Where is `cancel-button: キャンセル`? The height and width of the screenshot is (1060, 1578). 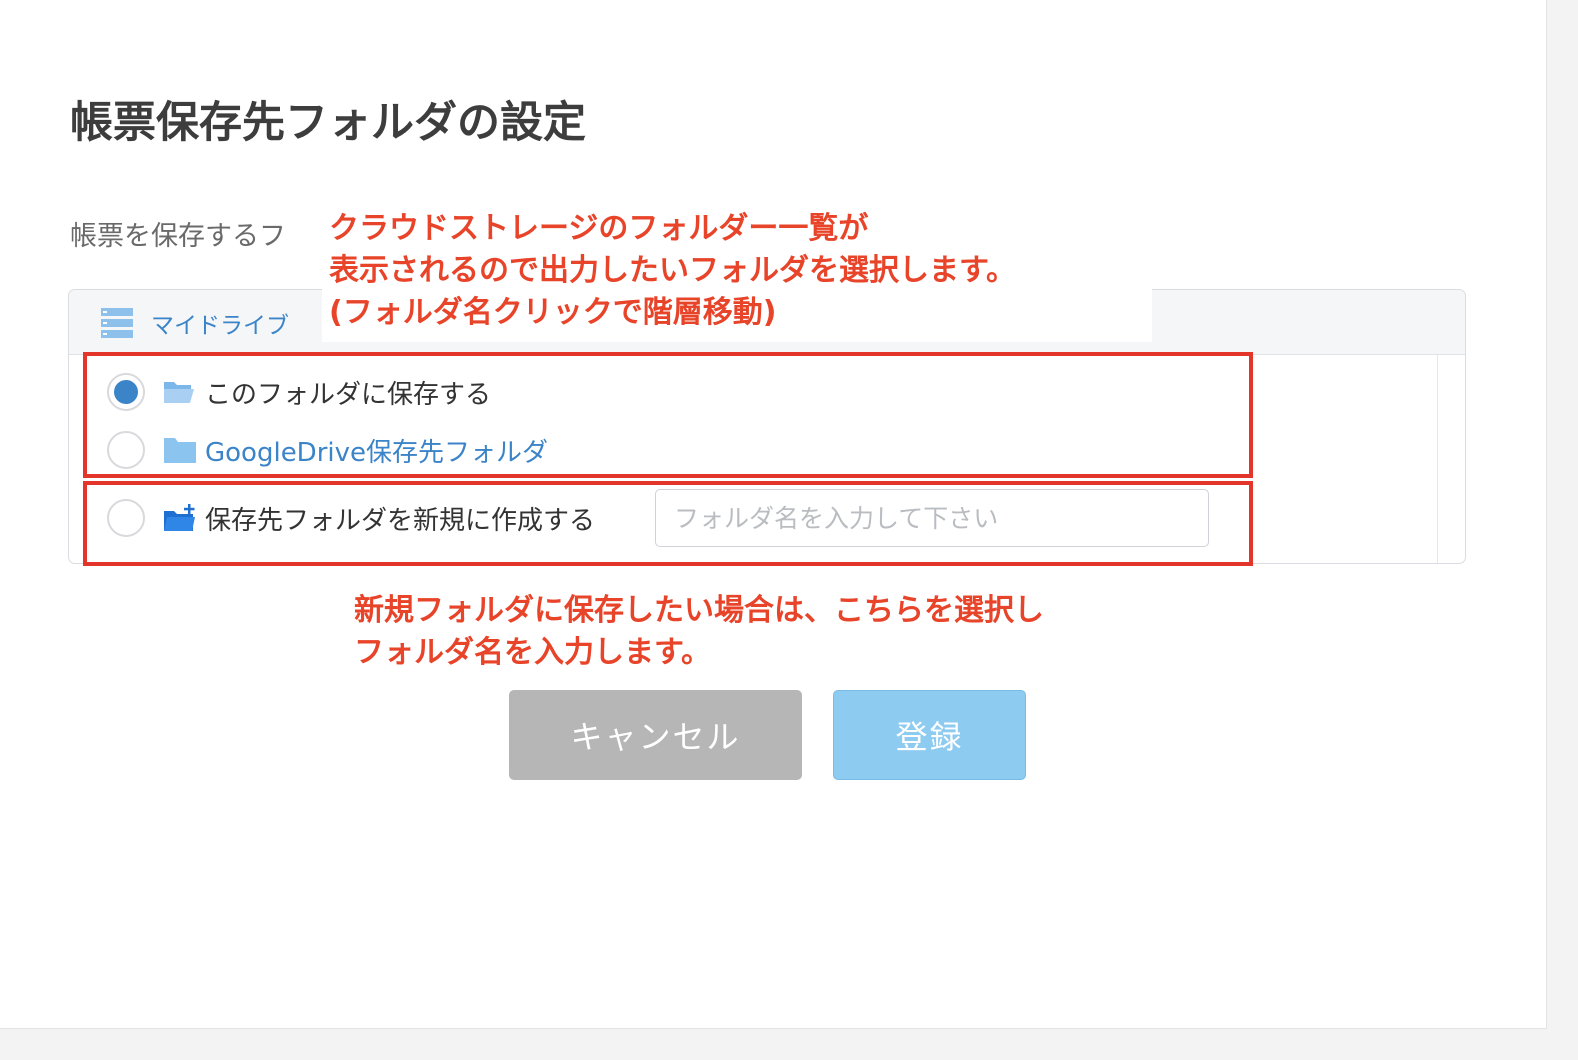
cancel-button: キャンセル is located at coordinates (655, 735).